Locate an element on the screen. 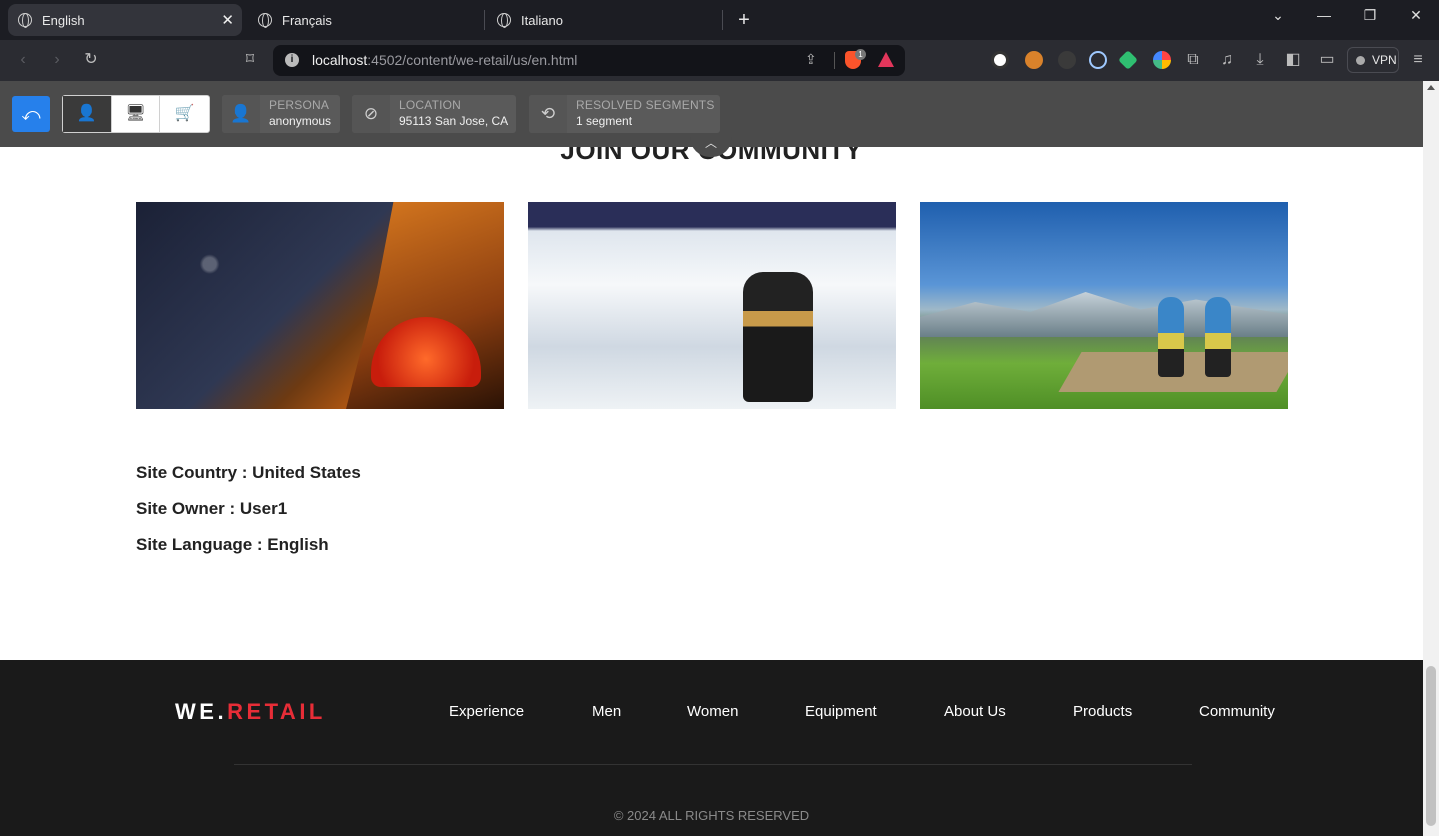  community-photo-ice-climbing is located at coordinates (712, 305).